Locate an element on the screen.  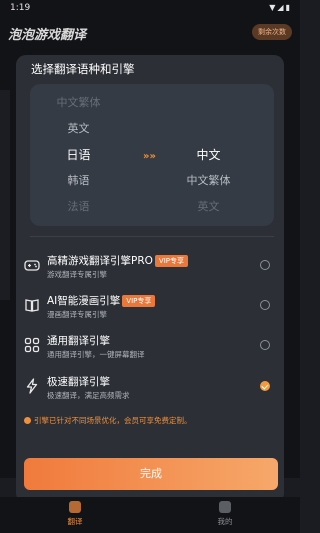
source-language-option: 英文 is located at coordinates (78, 129).